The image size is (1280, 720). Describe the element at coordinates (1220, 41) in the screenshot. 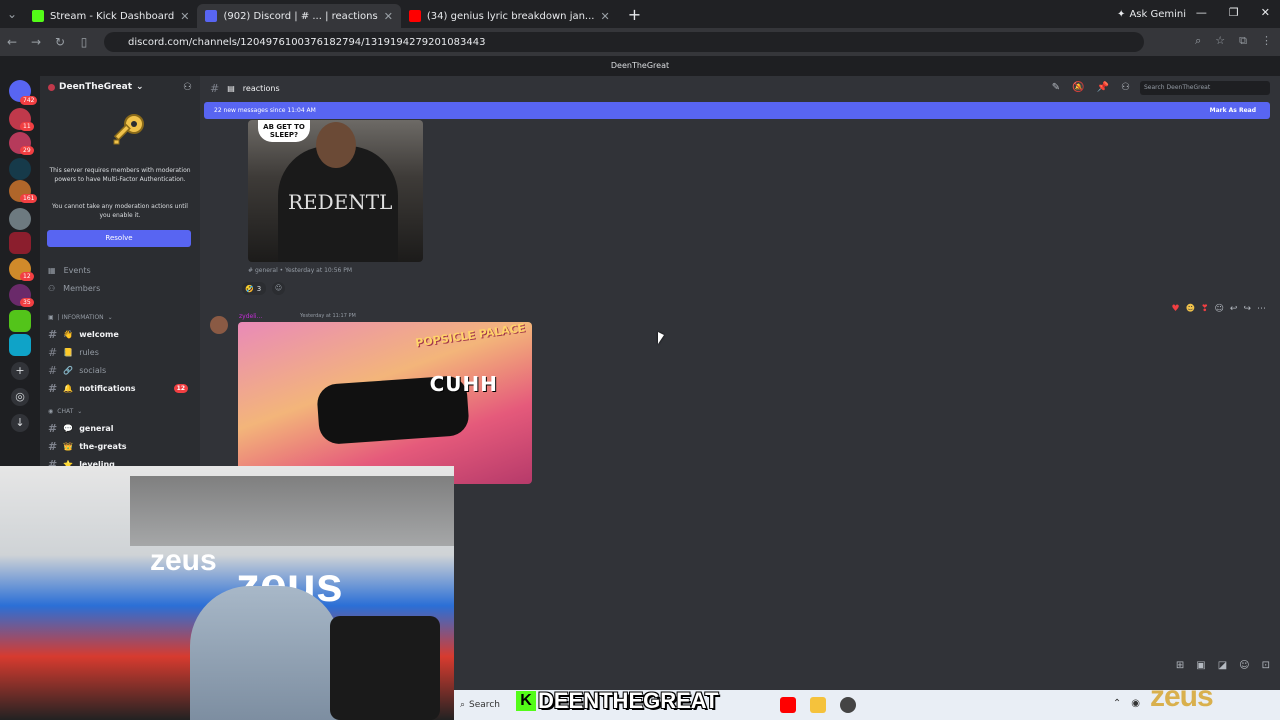

I see `bookmark-star-icon: ☆` at that location.